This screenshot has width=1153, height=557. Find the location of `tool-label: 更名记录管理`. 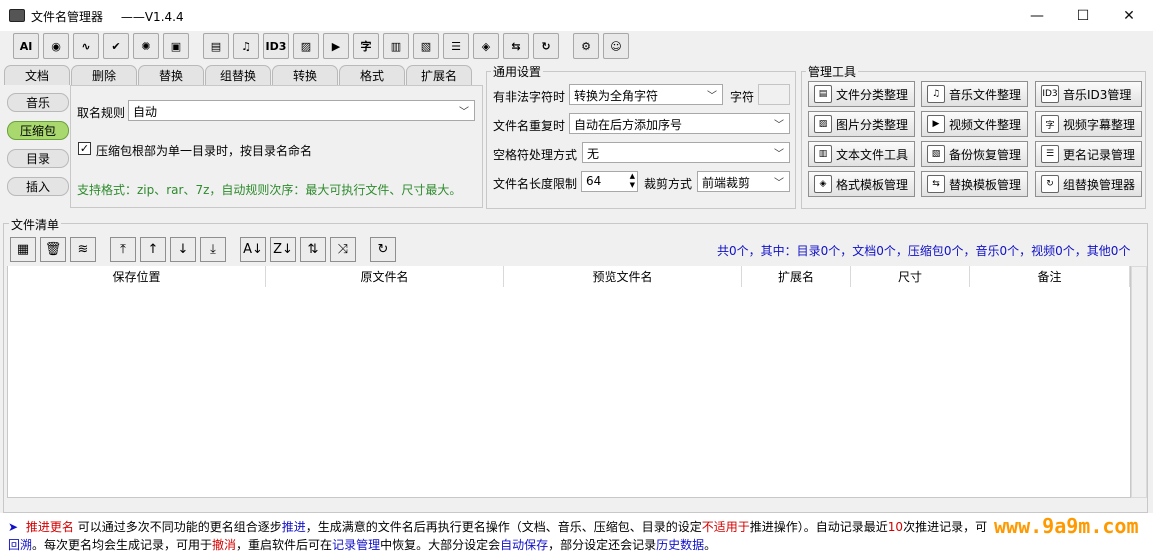

tool-label: 更名记录管理 is located at coordinates (1099, 154).